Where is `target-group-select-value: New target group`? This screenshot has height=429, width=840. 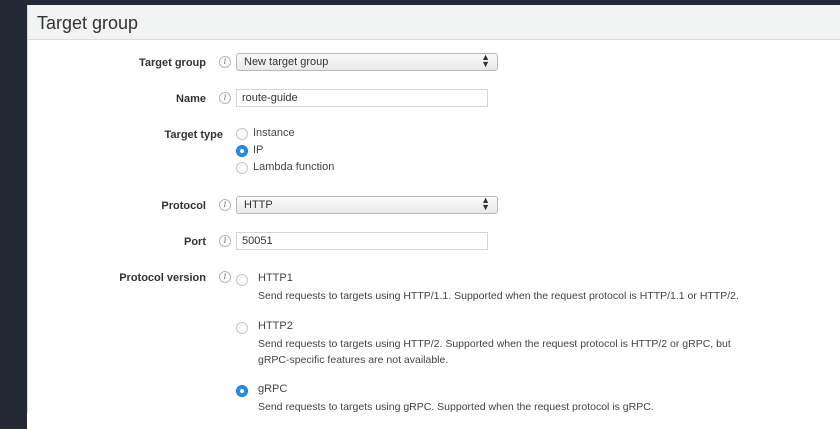
target-group-select-value: New target group is located at coordinates (286, 62).